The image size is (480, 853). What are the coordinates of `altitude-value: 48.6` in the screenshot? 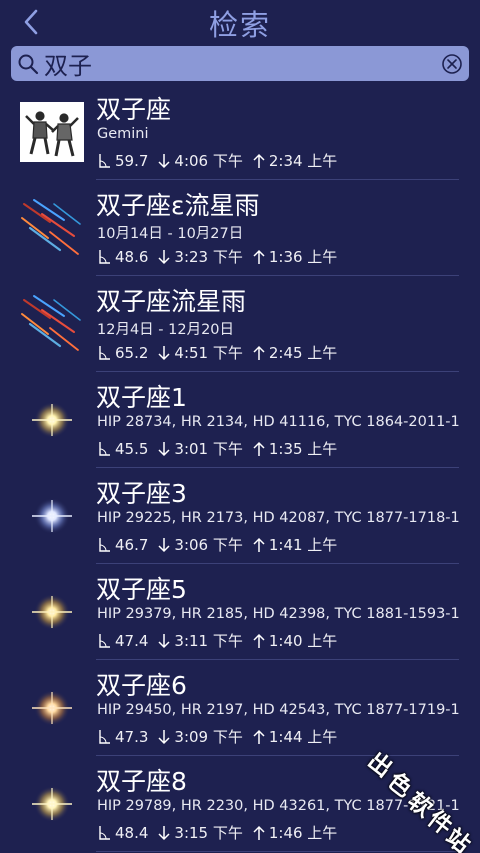 It's located at (132, 256).